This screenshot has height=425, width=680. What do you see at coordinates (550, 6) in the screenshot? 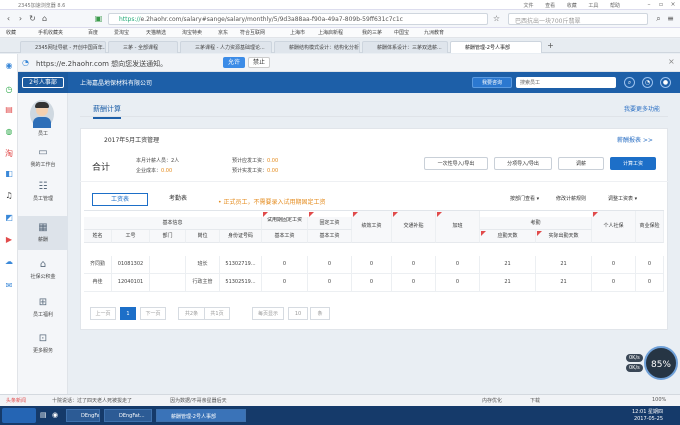
I see `menu-view: 查看` at bounding box center [550, 6].